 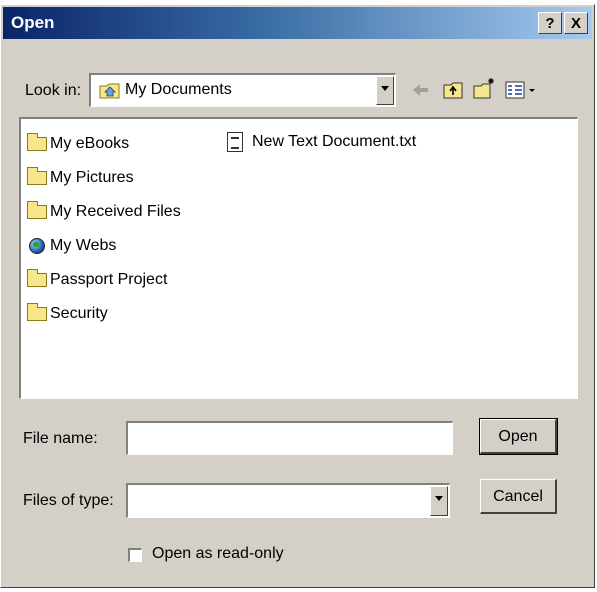 I want to click on file-name-input, so click(x=289, y=438).